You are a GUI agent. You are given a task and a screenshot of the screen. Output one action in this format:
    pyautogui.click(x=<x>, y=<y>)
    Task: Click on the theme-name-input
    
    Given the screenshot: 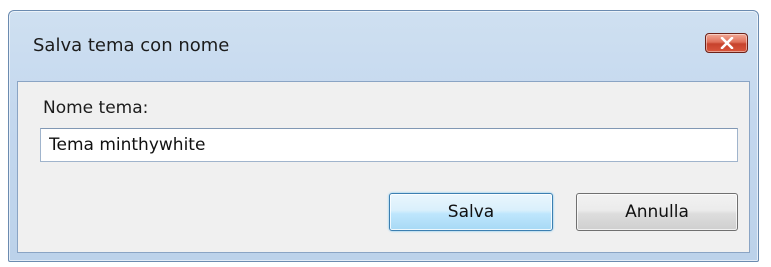 What is the action you would take?
    pyautogui.click(x=389, y=145)
    